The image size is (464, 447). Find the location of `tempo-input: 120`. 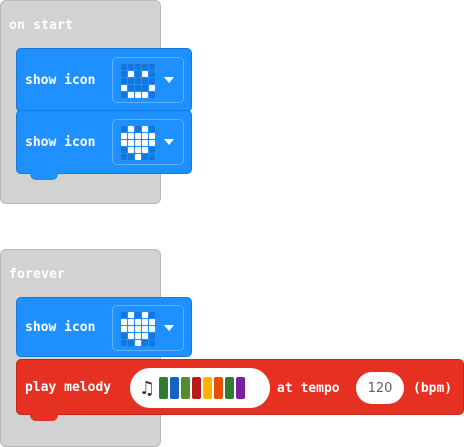

tempo-input: 120 is located at coordinates (380, 388).